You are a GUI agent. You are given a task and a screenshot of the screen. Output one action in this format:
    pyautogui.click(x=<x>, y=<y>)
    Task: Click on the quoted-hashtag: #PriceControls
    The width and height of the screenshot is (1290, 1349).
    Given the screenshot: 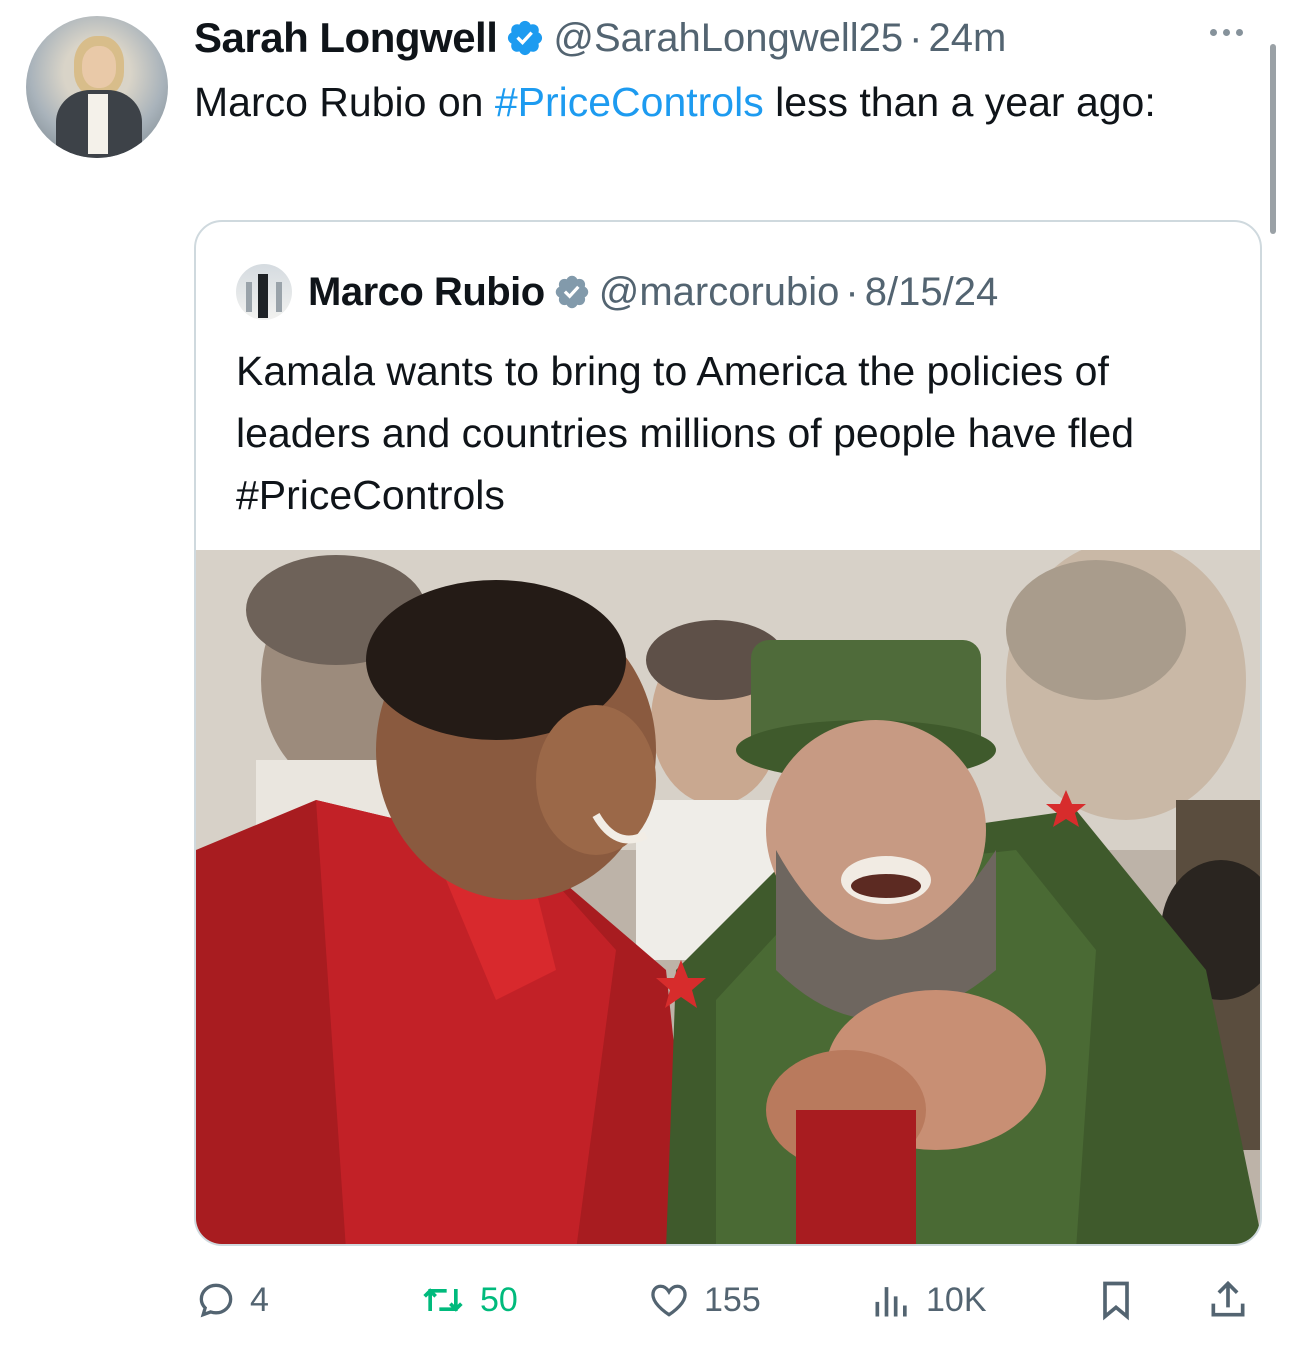 What is the action you would take?
    pyautogui.click(x=370, y=495)
    